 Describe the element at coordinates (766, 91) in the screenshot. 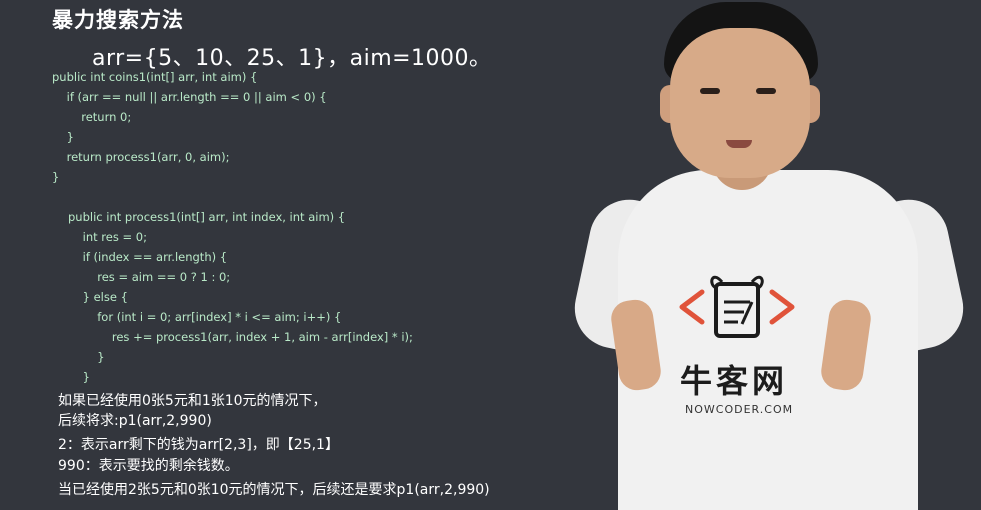

I see `right-eye` at that location.